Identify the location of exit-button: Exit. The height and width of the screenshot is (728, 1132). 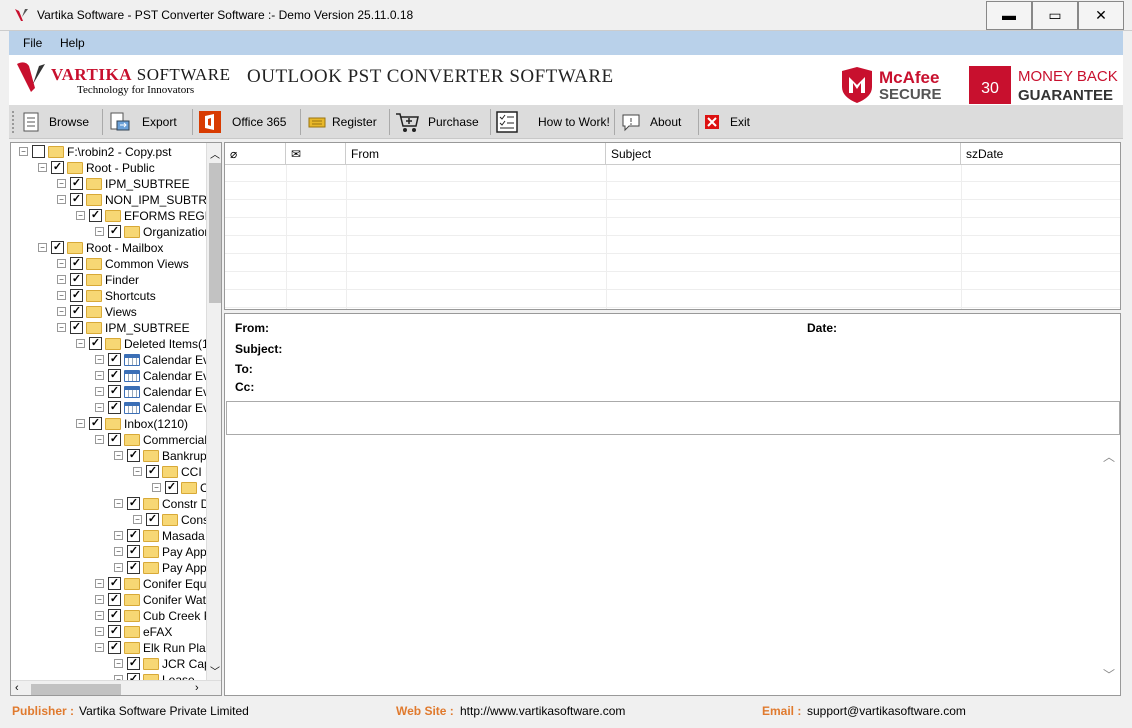
(734, 122).